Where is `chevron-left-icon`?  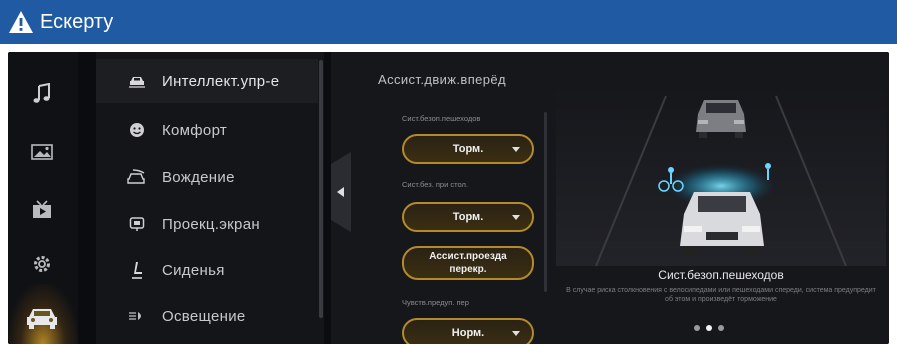 chevron-left-icon is located at coordinates (340, 192).